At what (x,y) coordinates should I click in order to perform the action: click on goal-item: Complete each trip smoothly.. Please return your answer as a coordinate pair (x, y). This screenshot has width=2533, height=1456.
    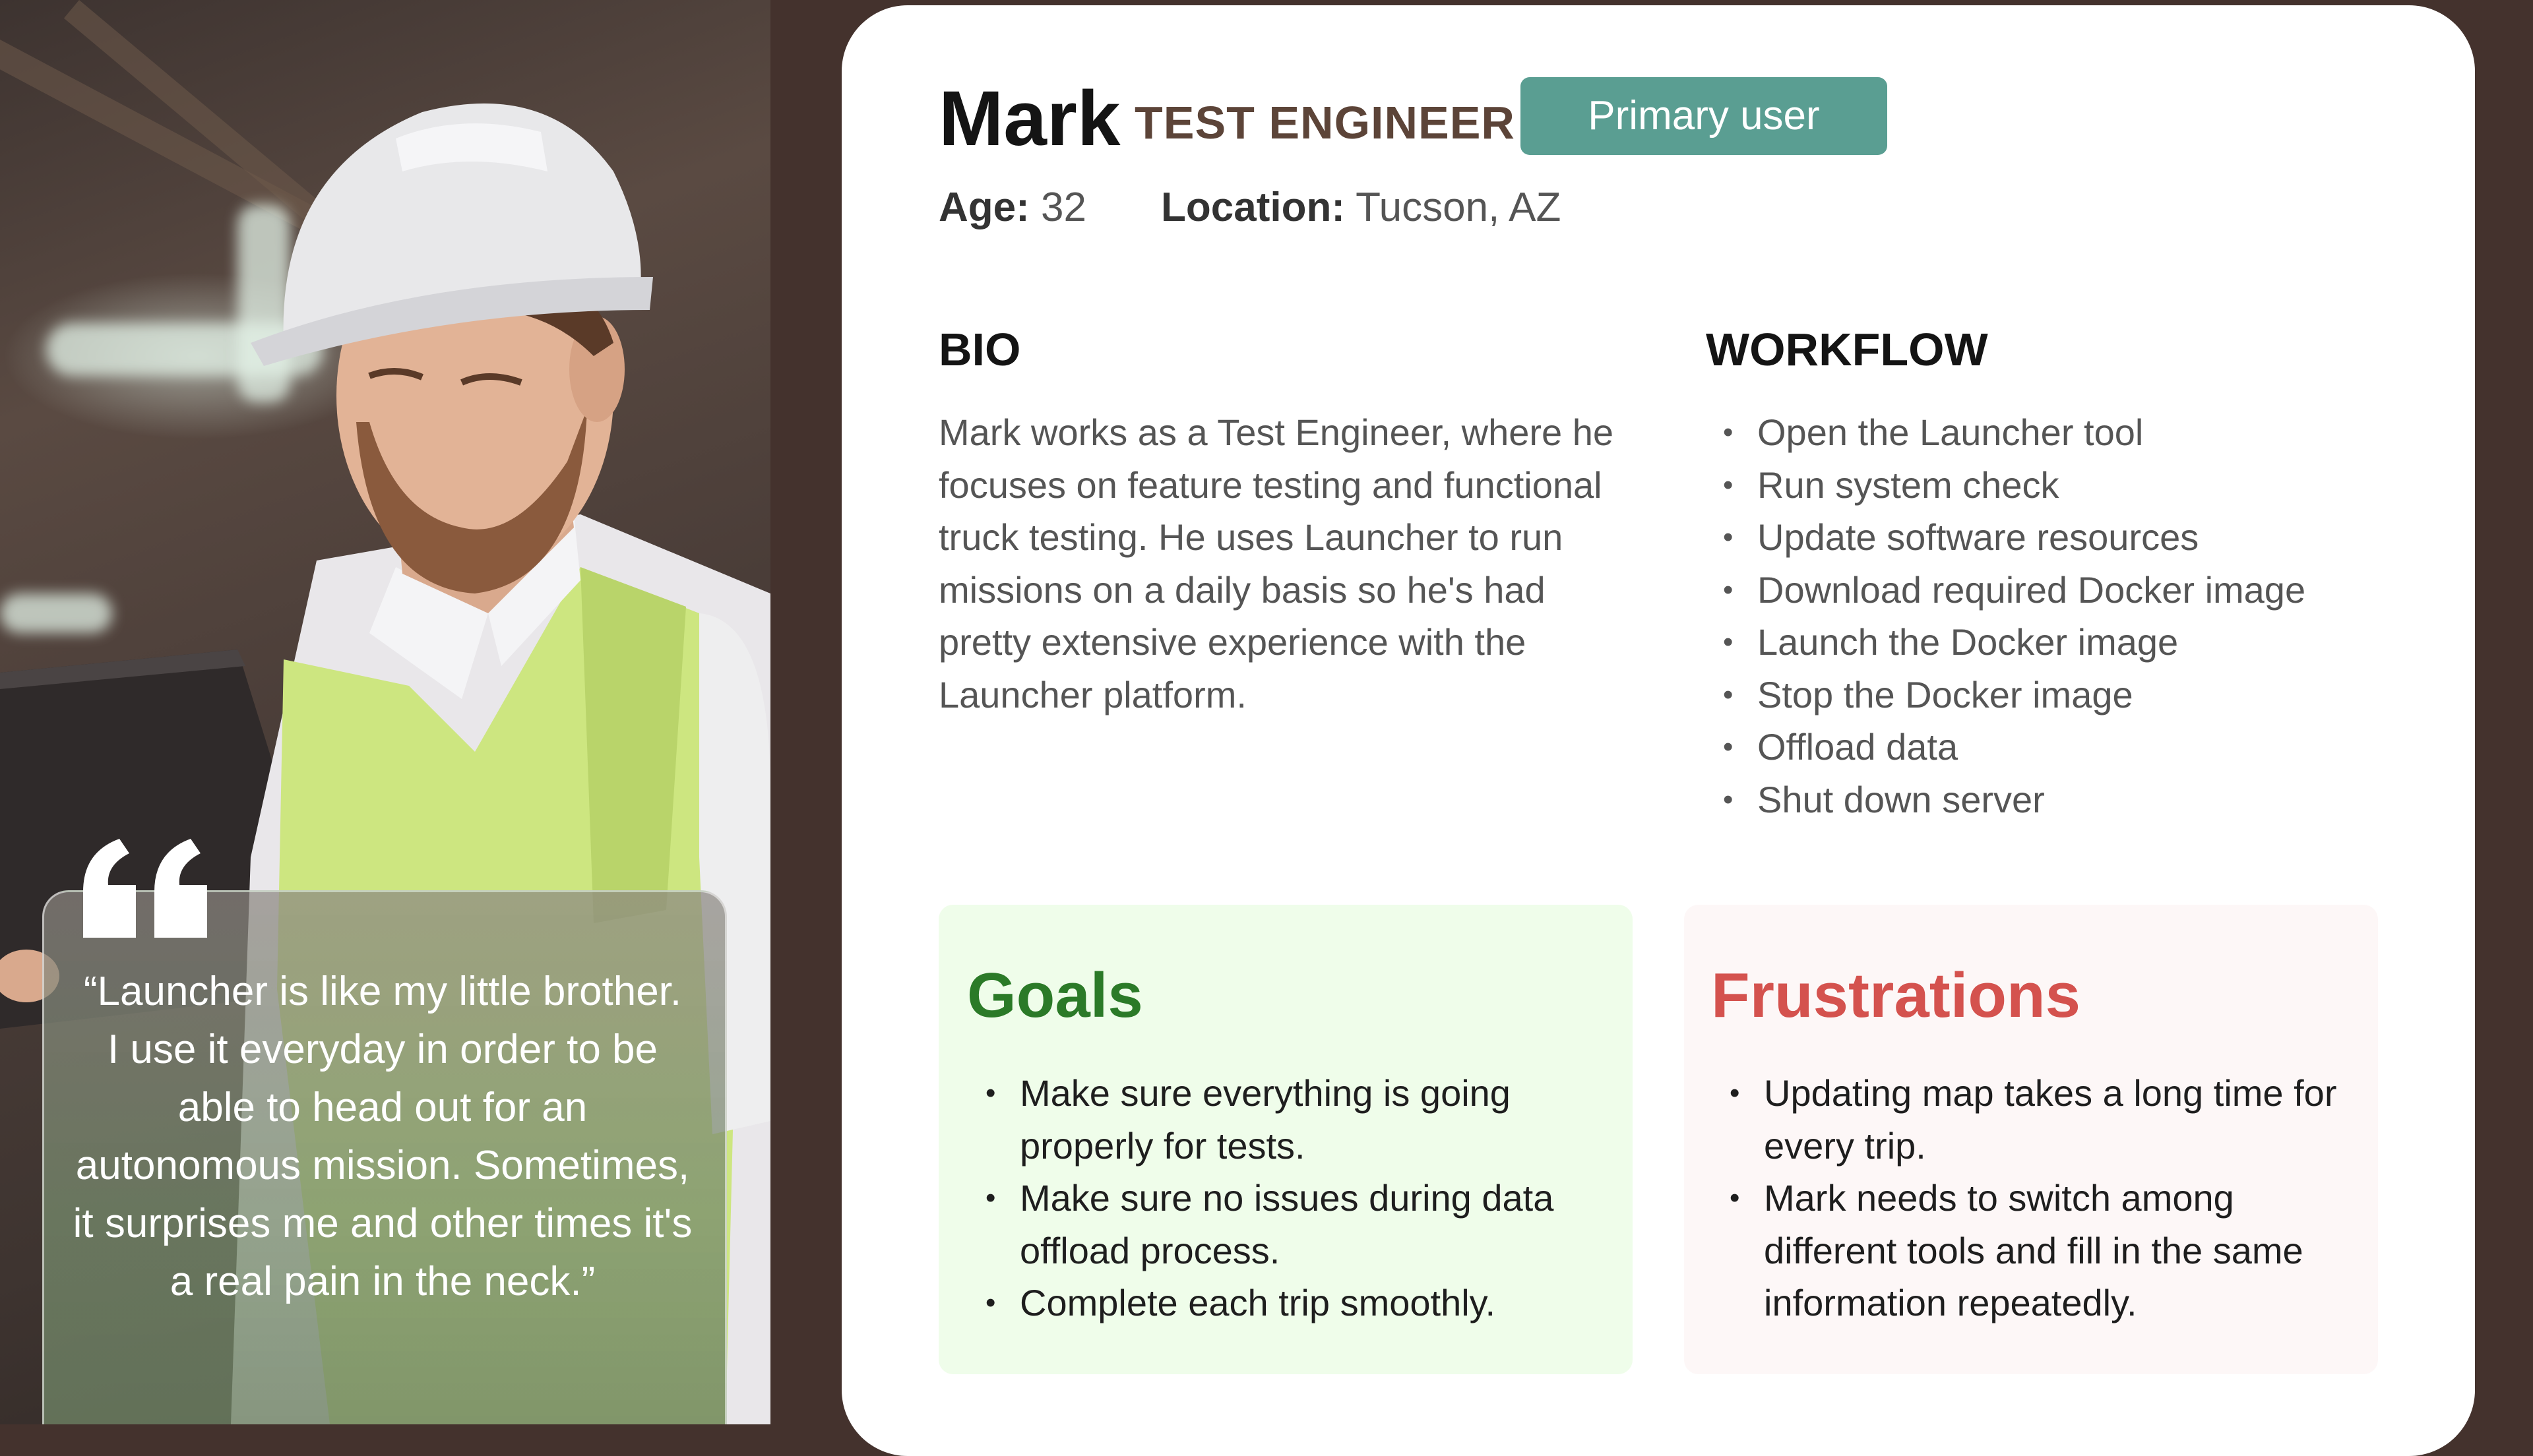
    Looking at the image, I should click on (1285, 1303).